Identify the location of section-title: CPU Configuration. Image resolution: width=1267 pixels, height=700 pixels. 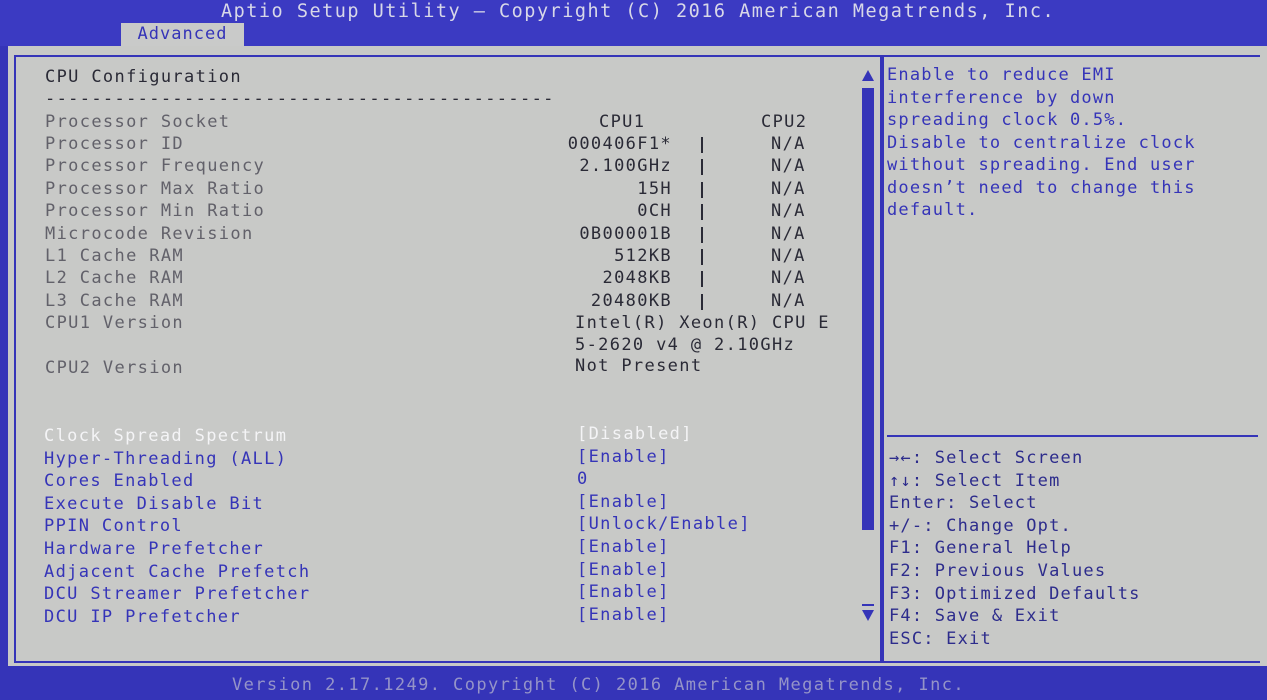
(143, 77).